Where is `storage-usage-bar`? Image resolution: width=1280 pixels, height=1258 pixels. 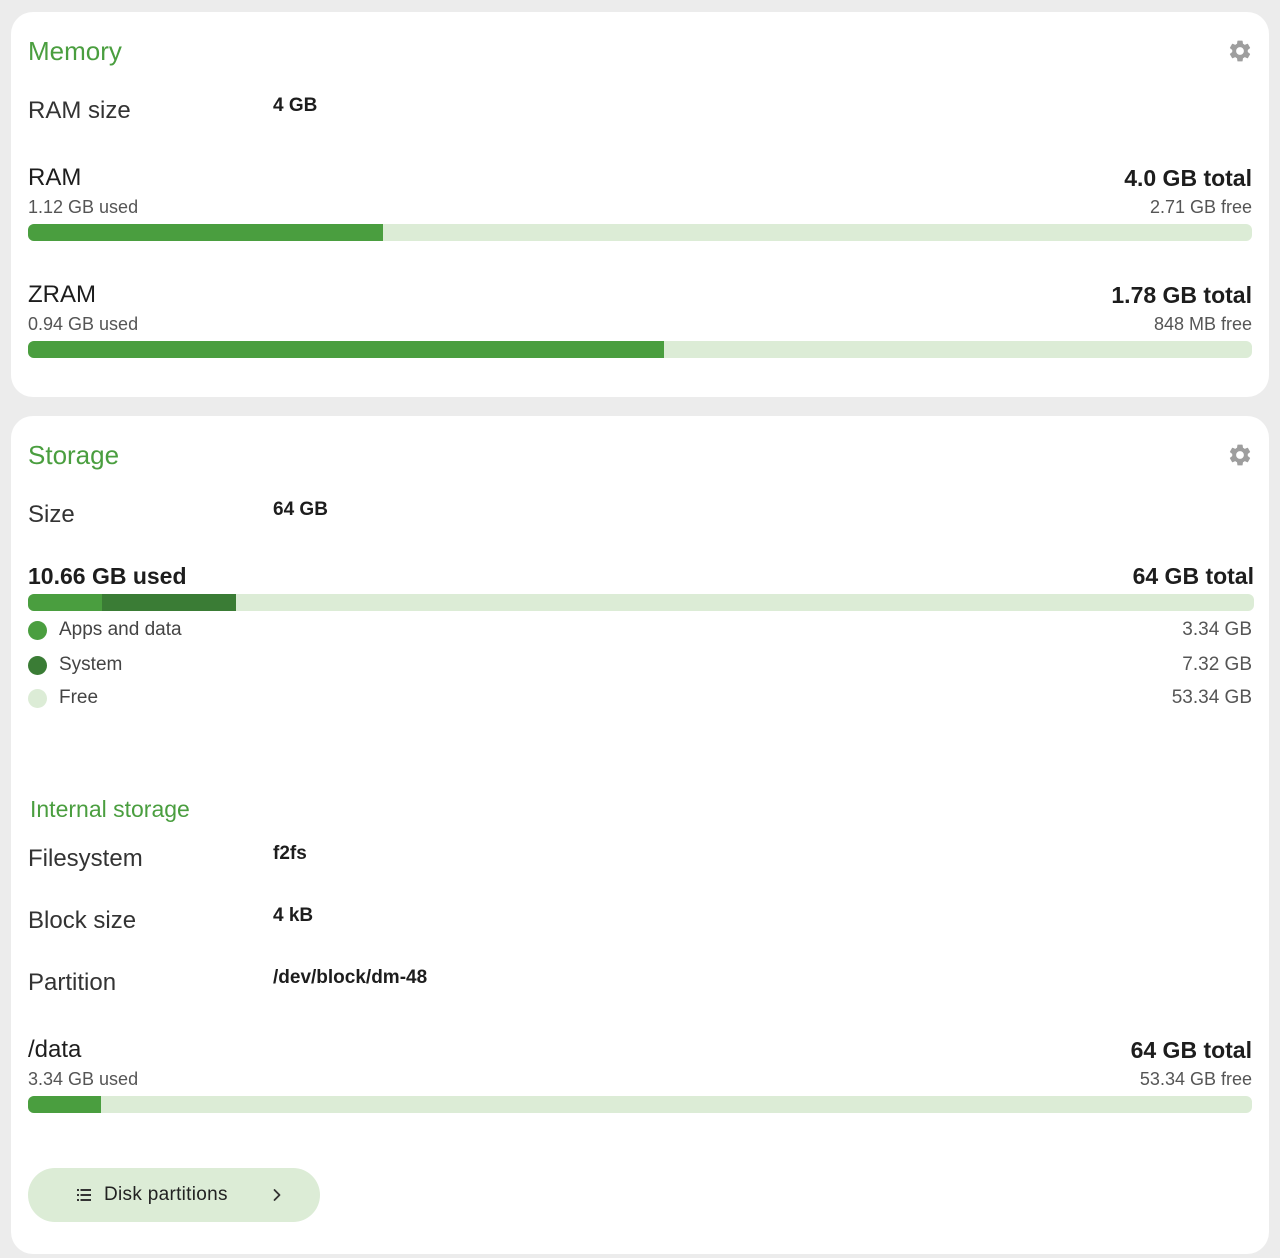
storage-usage-bar is located at coordinates (641, 602).